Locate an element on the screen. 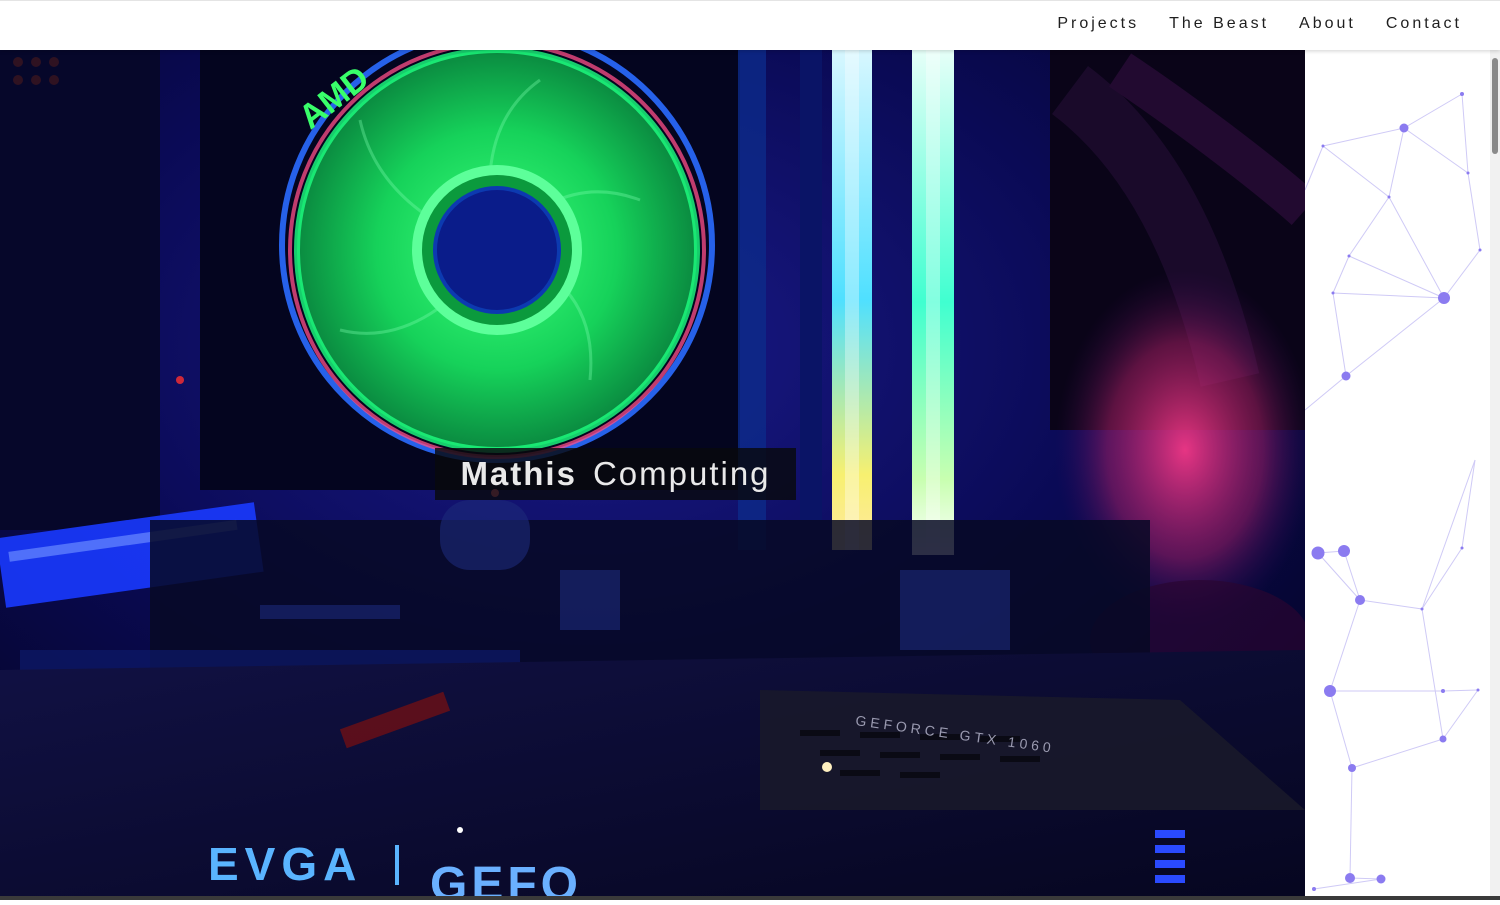  nav-link-about: About is located at coordinates (1327, 24).